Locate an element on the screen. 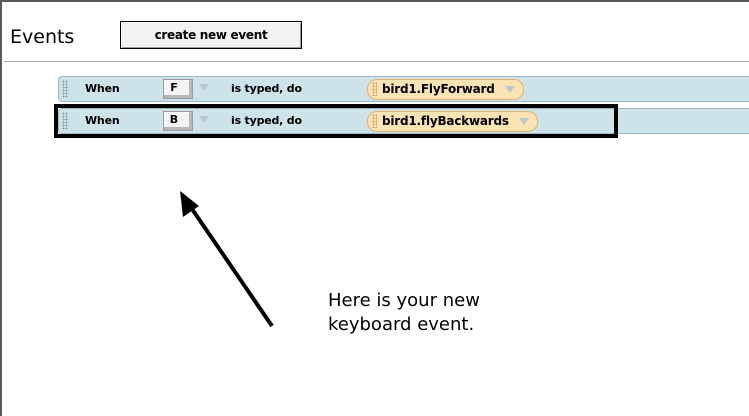  callout-line-1: Here is your new is located at coordinates (404, 300).